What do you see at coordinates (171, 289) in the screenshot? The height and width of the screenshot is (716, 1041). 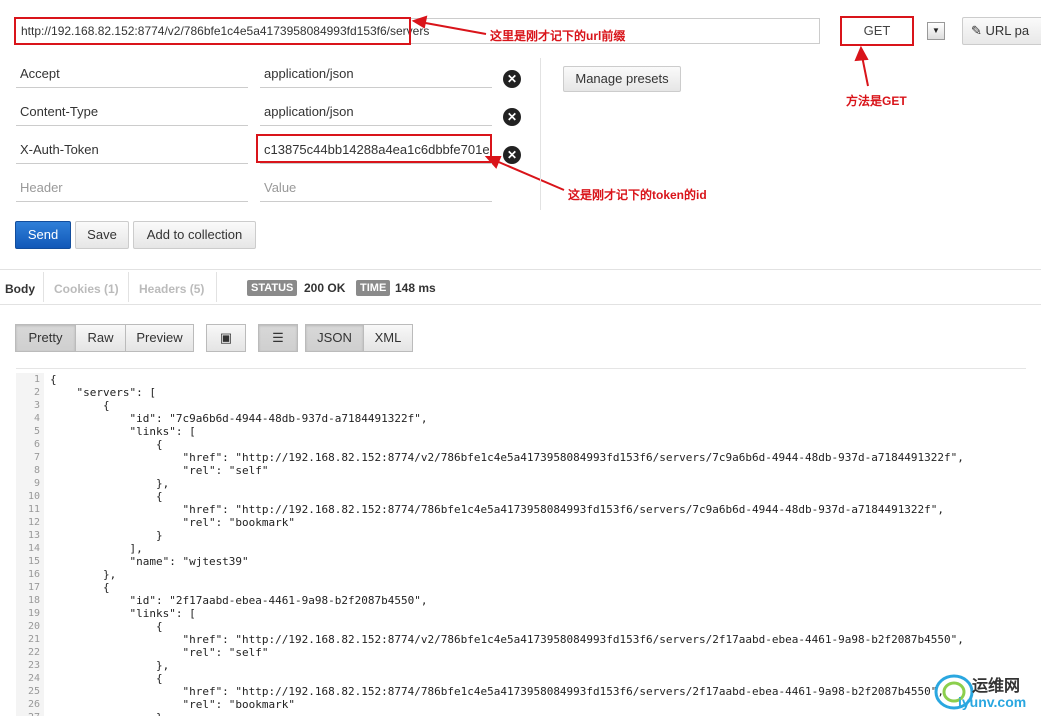 I see `tab-headers: Headers (5)` at bounding box center [171, 289].